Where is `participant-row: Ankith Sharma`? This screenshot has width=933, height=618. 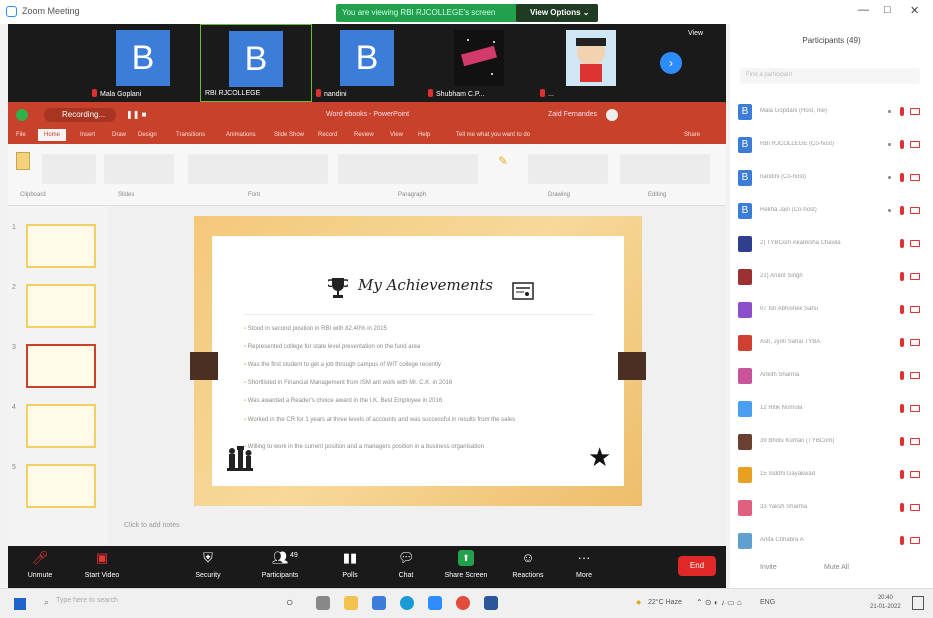
participant-row: Ankith Sharma is located at coordinates (833, 377).